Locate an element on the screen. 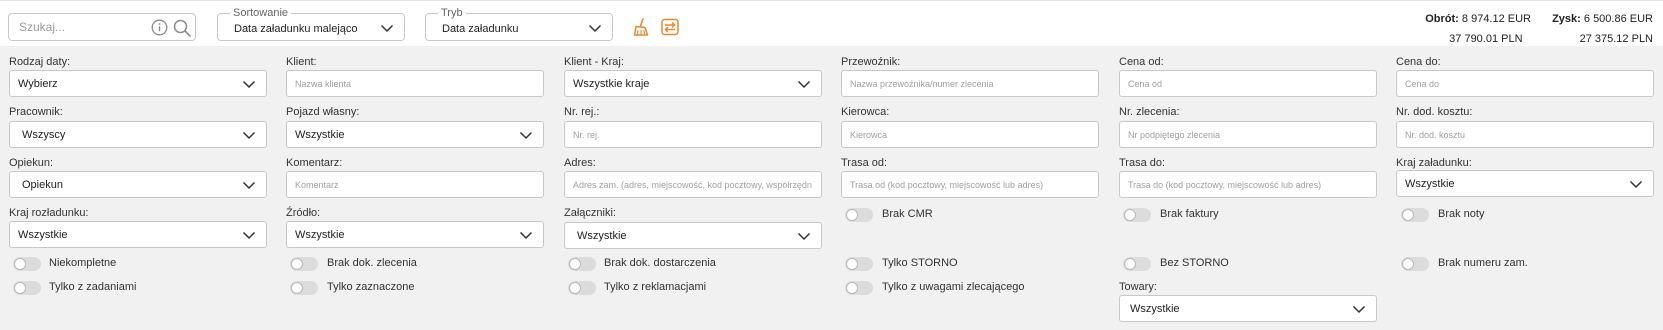  no-note-toggle is located at coordinates (1415, 215).